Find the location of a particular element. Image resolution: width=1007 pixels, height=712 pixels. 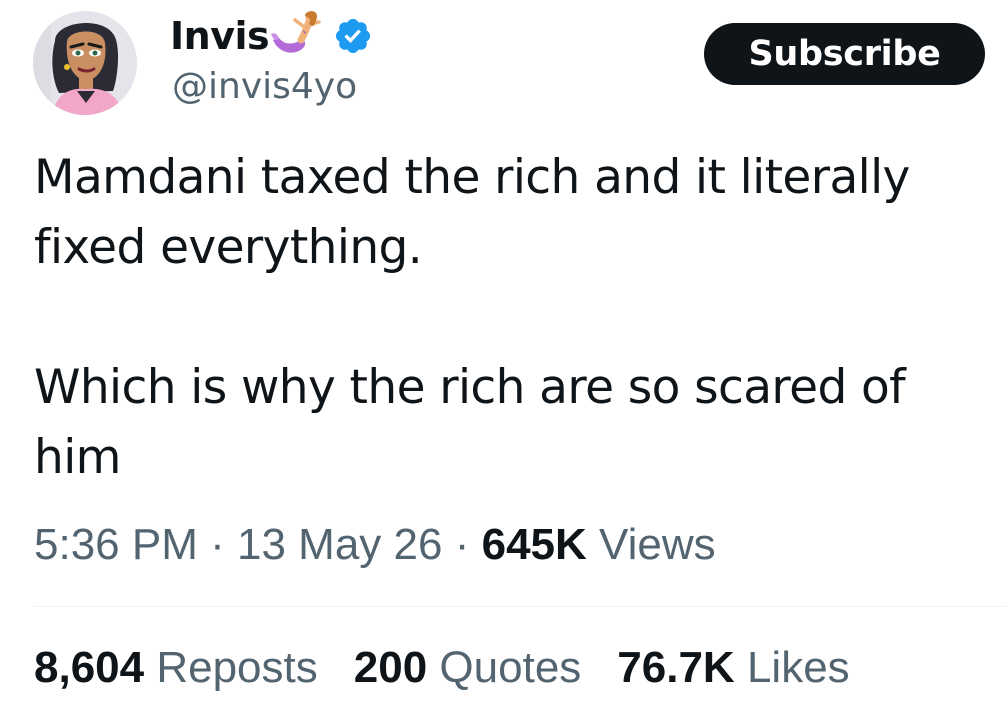

reposts-stat: 8,604 Reposts is located at coordinates (176, 668).